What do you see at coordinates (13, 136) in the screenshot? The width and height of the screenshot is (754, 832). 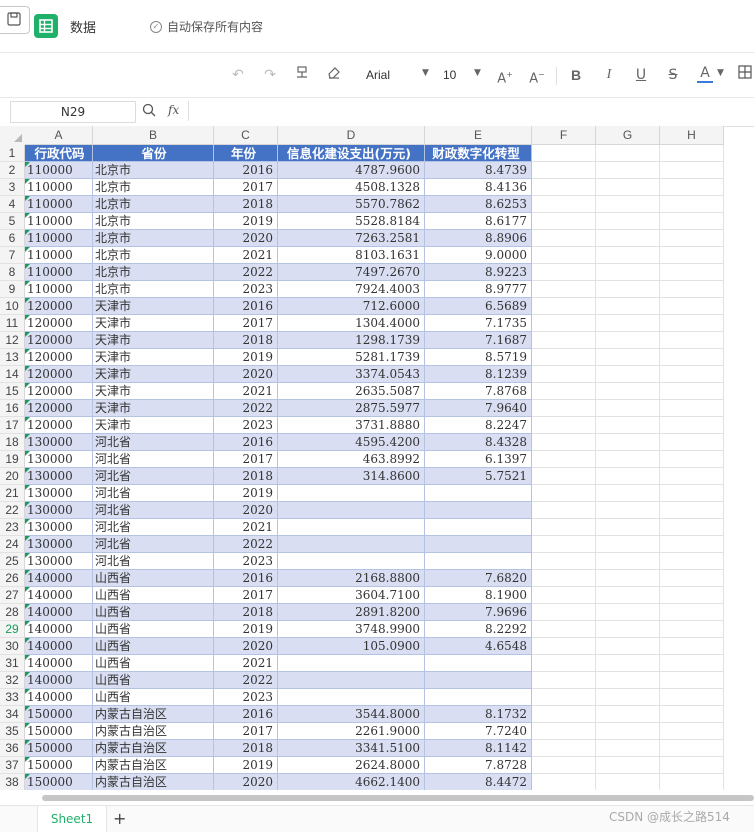 I see `select-all-corner` at bounding box center [13, 136].